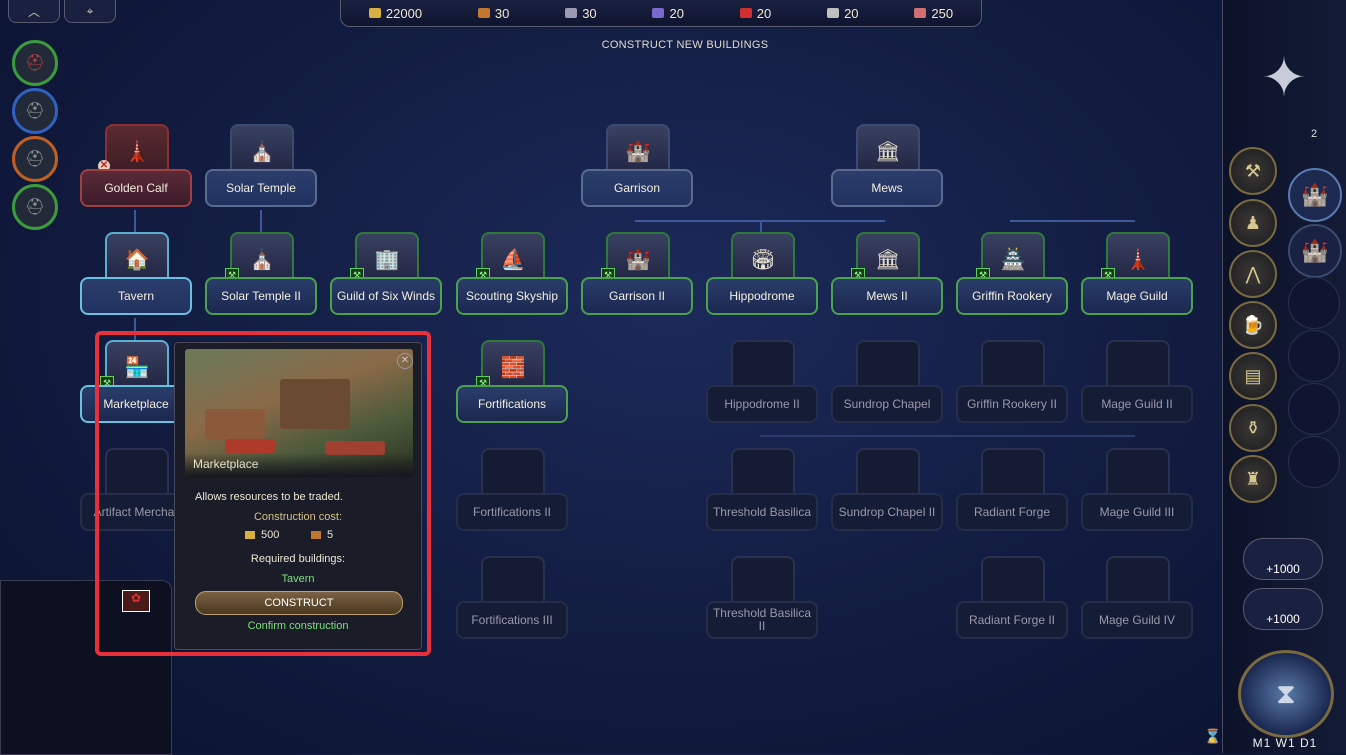 The height and width of the screenshot is (755, 1346). What do you see at coordinates (1213, 736) in the screenshot?
I see `hourglass-icon: ⌛` at bounding box center [1213, 736].